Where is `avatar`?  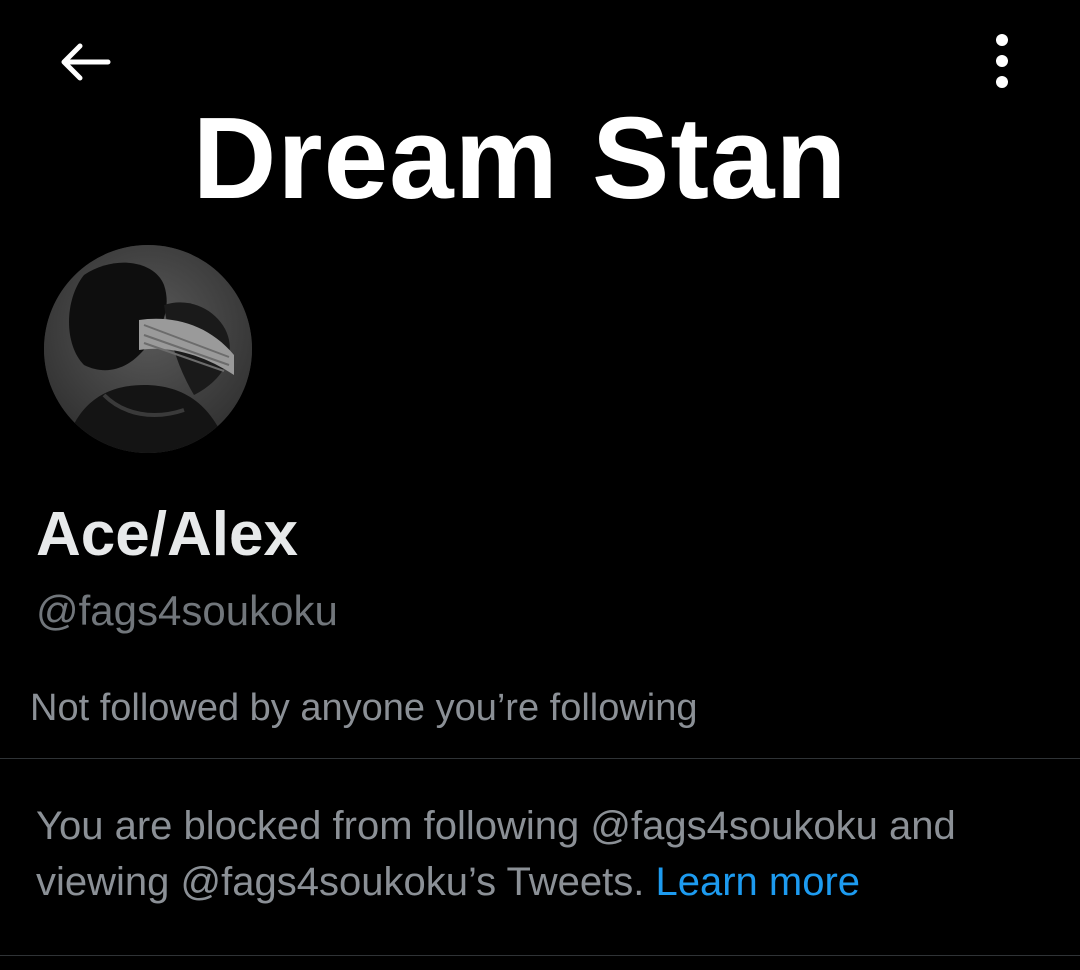 avatar is located at coordinates (148, 349).